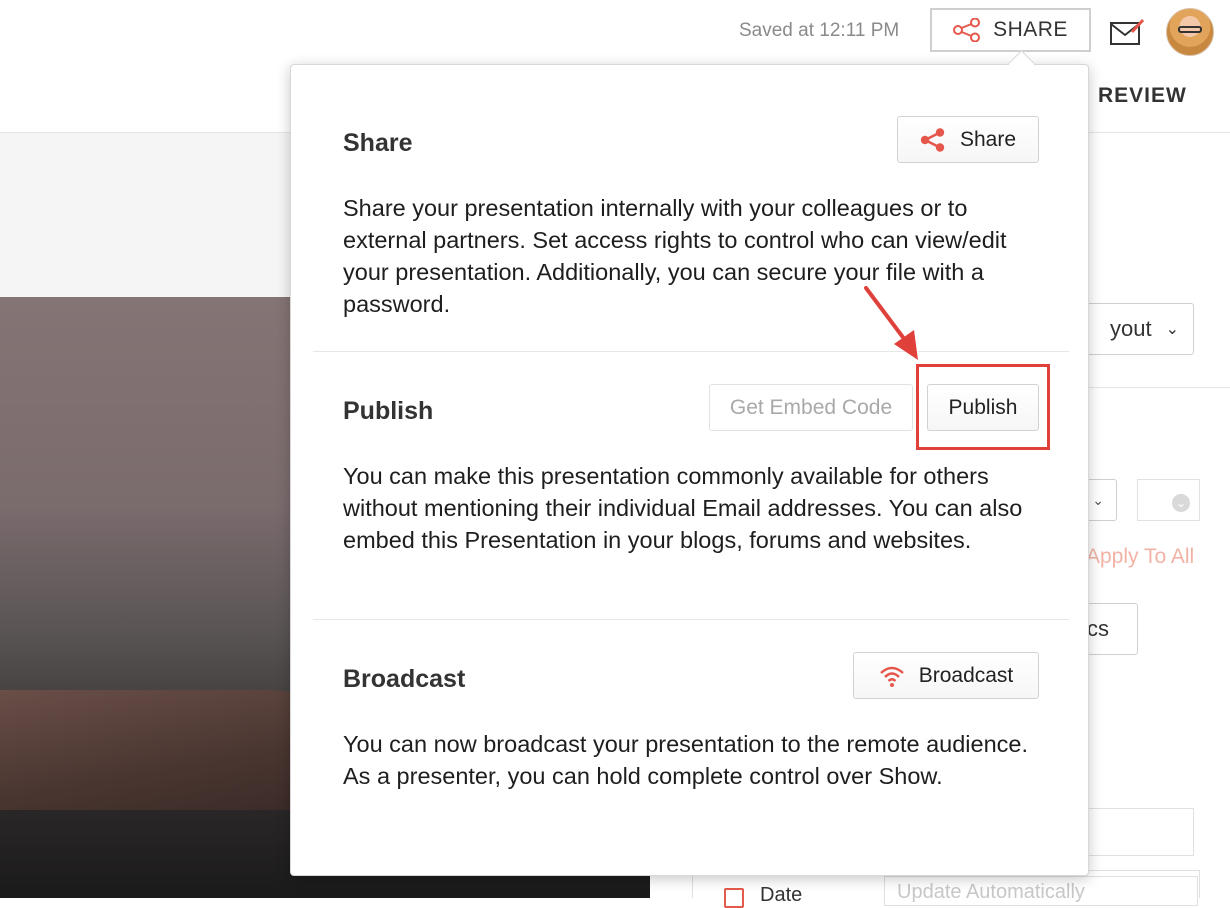 The image size is (1230, 908). Describe the element at coordinates (404, 679) in the screenshot. I see `broadcast-section-title: Broadcast` at that location.